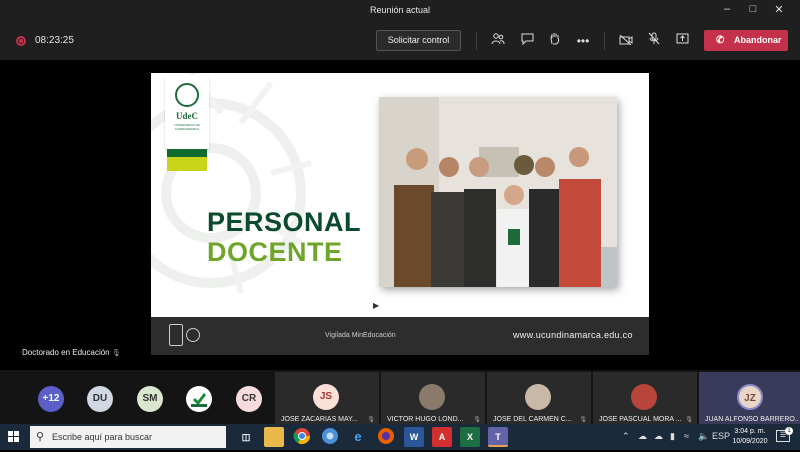 The width and height of the screenshot is (800, 452). What do you see at coordinates (555, 41) in the screenshot?
I see `raise-hand-icon` at bounding box center [555, 41].